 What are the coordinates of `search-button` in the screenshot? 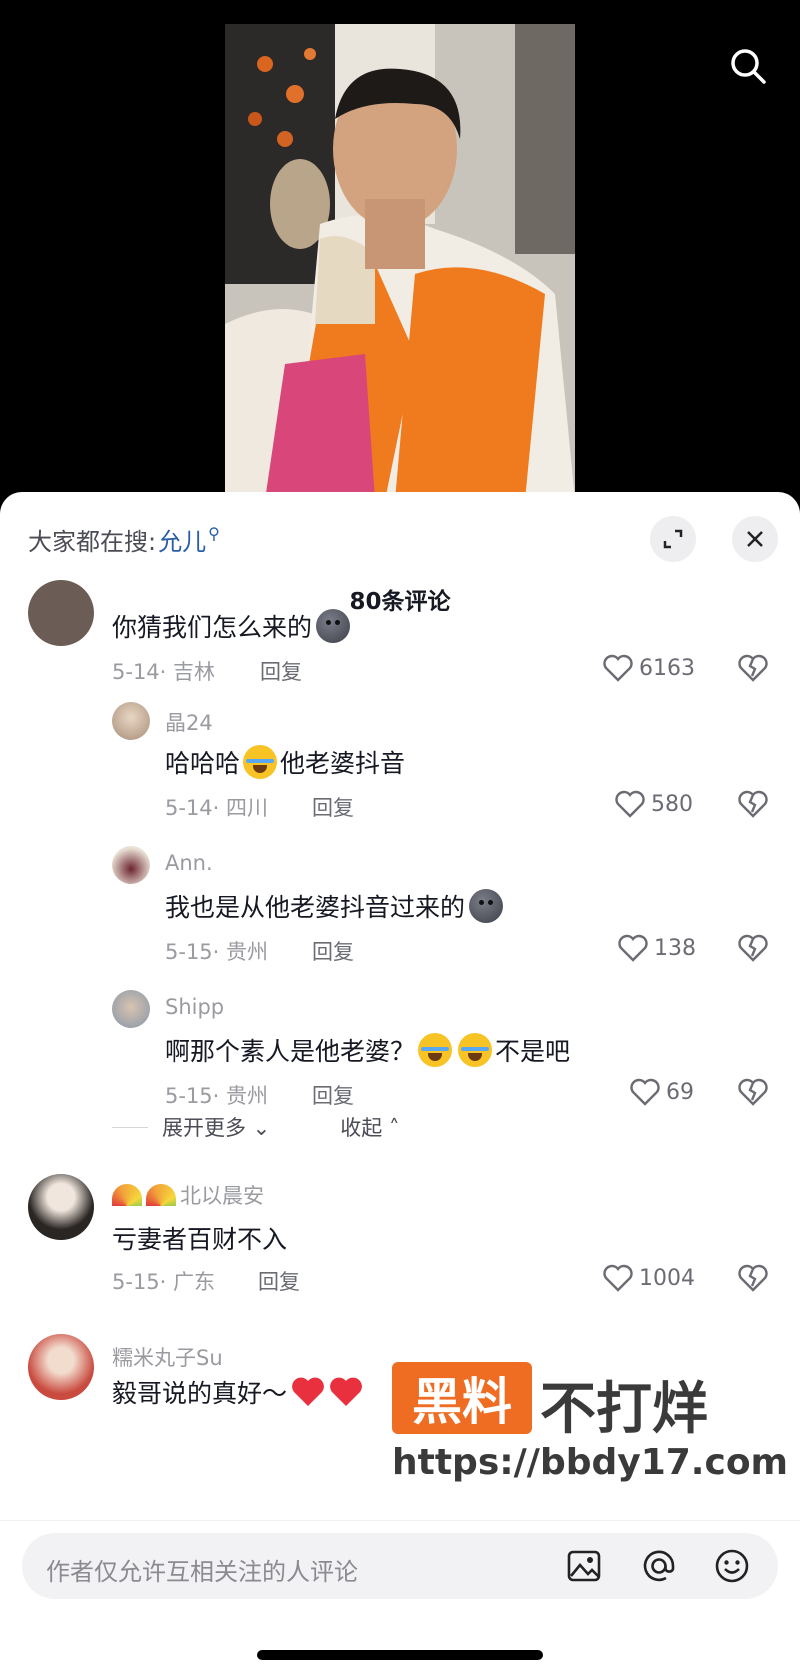 It's located at (748, 66).